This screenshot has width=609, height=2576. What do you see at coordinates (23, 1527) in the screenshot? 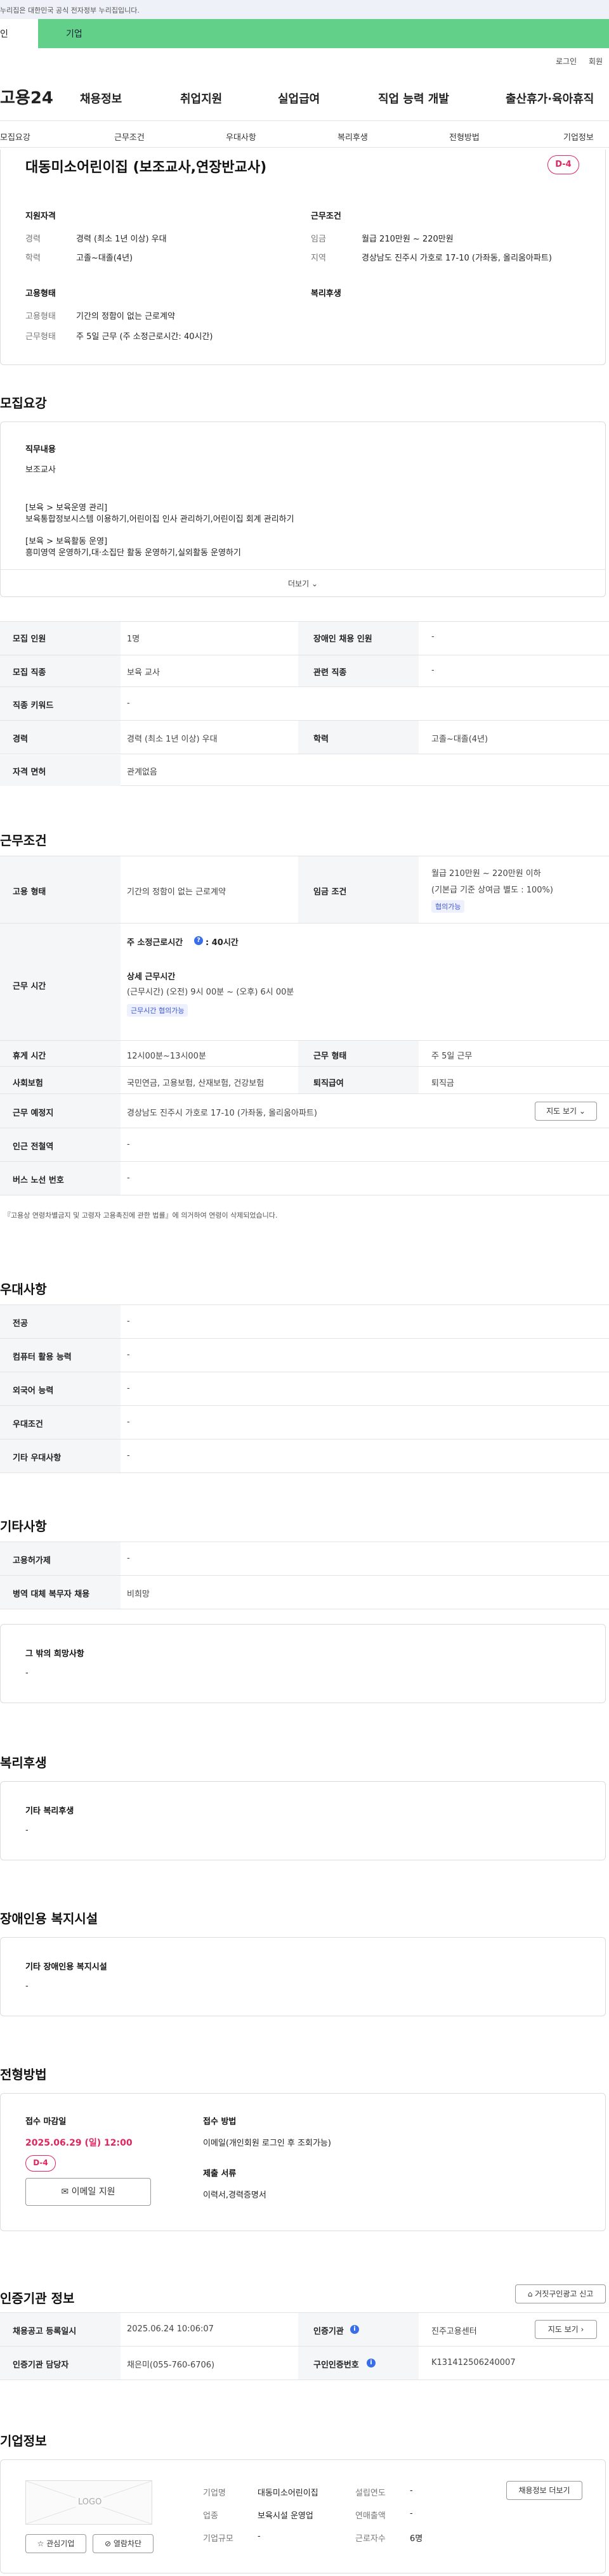
I see `section-title-etc: 기타사항` at bounding box center [23, 1527].